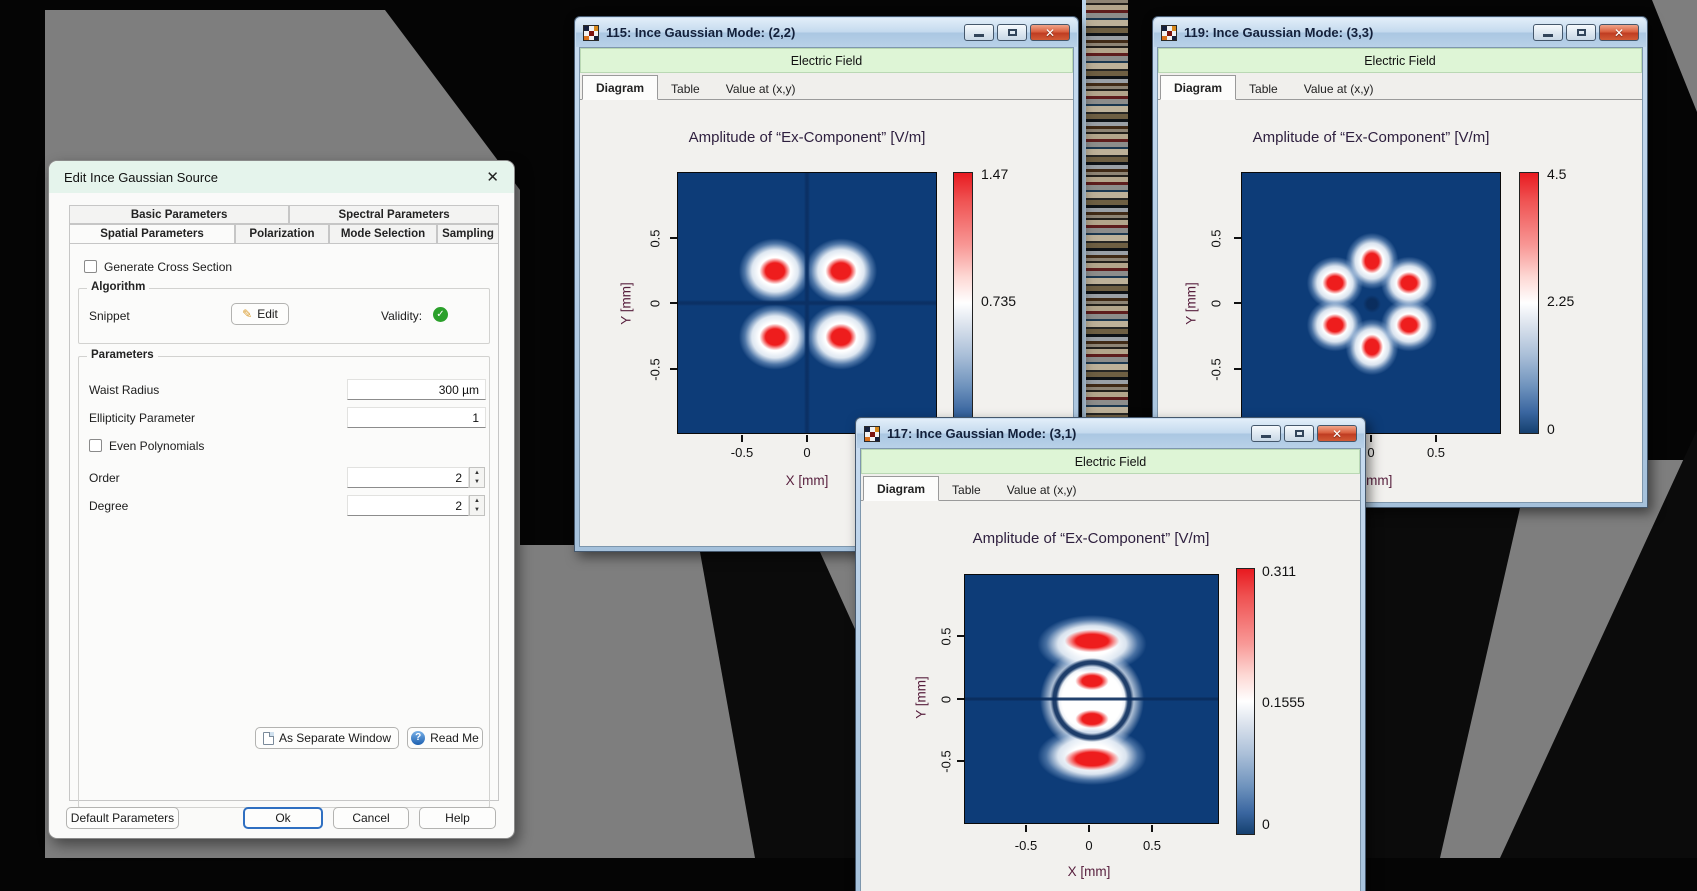  What do you see at coordinates (826, 32) in the screenshot?
I see `window-titlebar: 115: Ince Gaussian Mode: (2,2) ✕` at bounding box center [826, 32].